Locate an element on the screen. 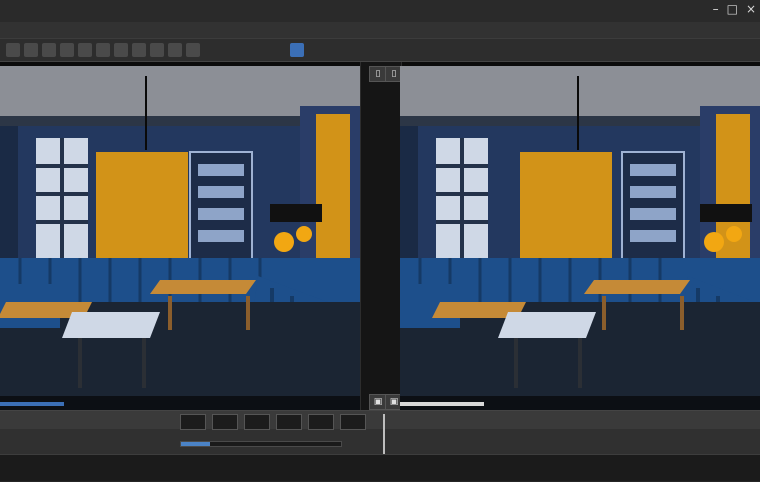 Image resolution: width=760 pixels, height=482 pixels. menu-bar is located at coordinates (380, 30).